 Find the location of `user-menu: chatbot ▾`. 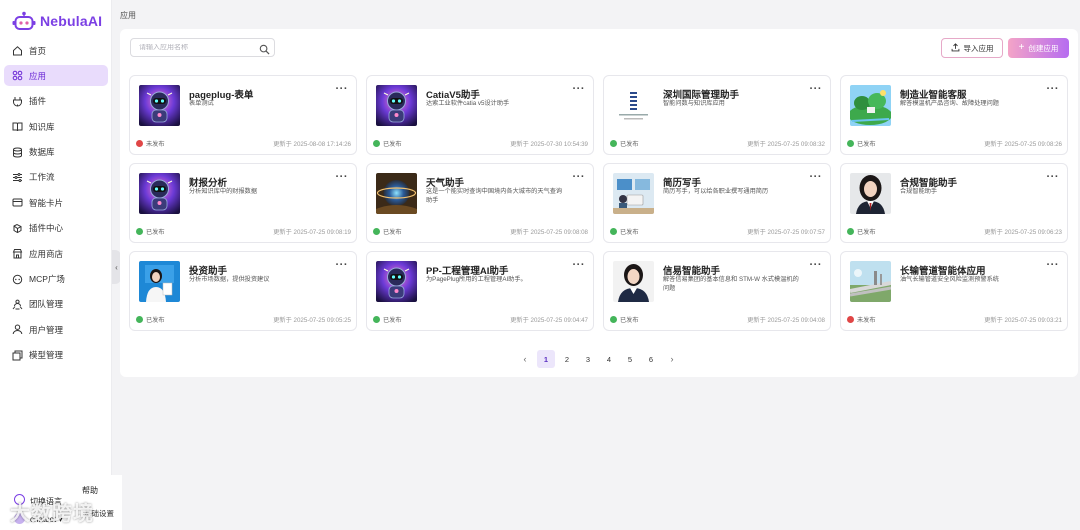

user-menu: chatbot ▾ is located at coordinates (46, 519).